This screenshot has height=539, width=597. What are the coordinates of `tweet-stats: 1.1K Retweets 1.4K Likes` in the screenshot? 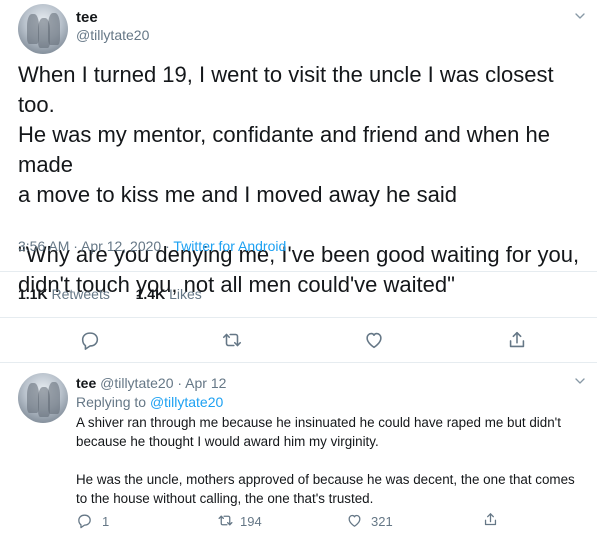 It's located at (110, 294).